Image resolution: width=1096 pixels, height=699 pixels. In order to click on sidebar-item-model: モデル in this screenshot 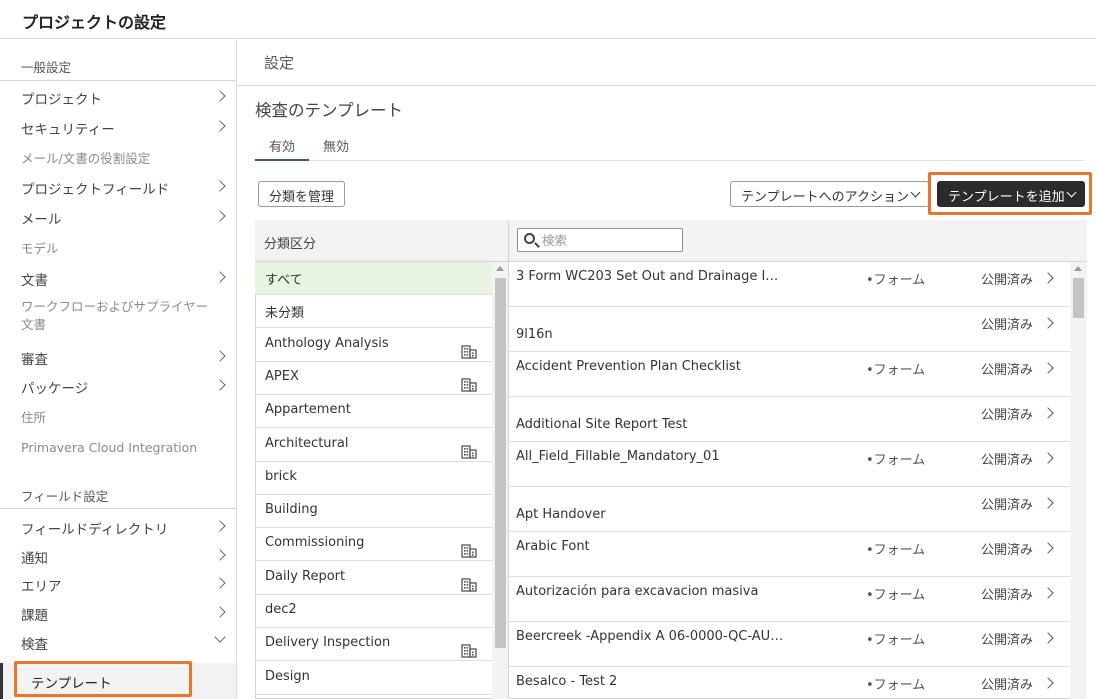, I will do `click(118, 247)`.